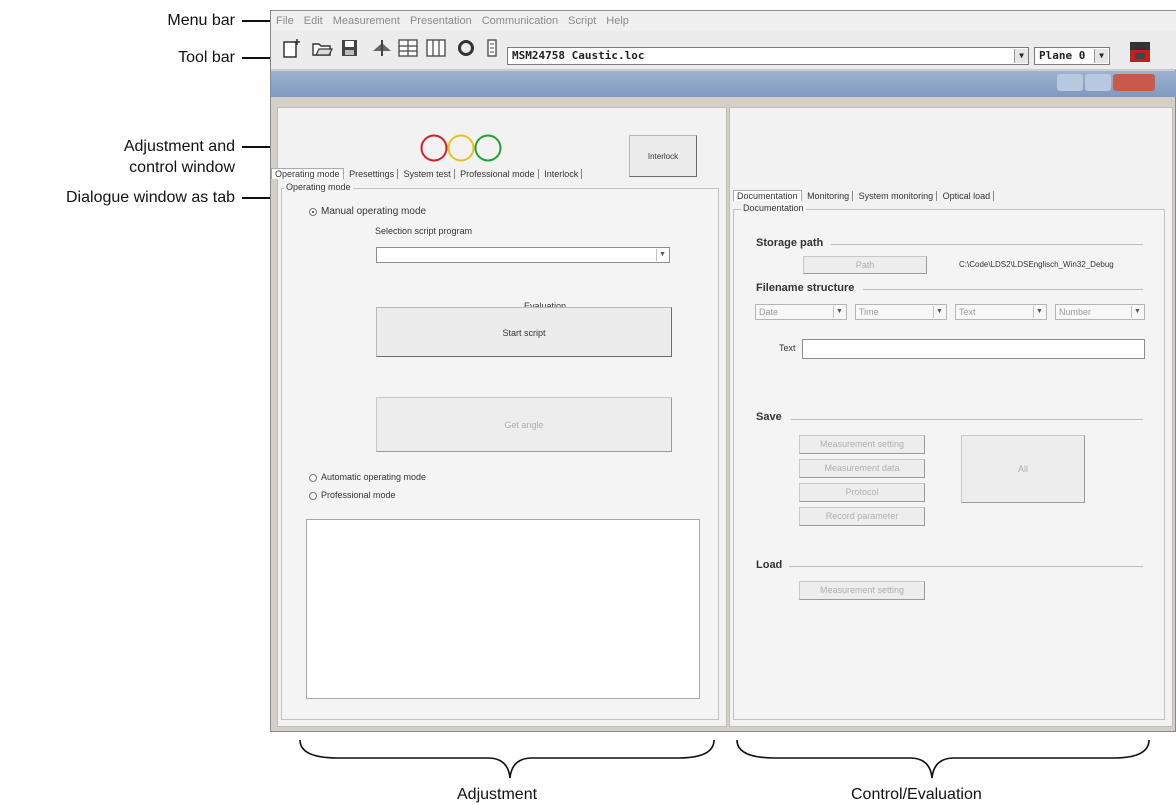  I want to click on callout-adjustment-line1: Adjustment and, so click(179, 146).